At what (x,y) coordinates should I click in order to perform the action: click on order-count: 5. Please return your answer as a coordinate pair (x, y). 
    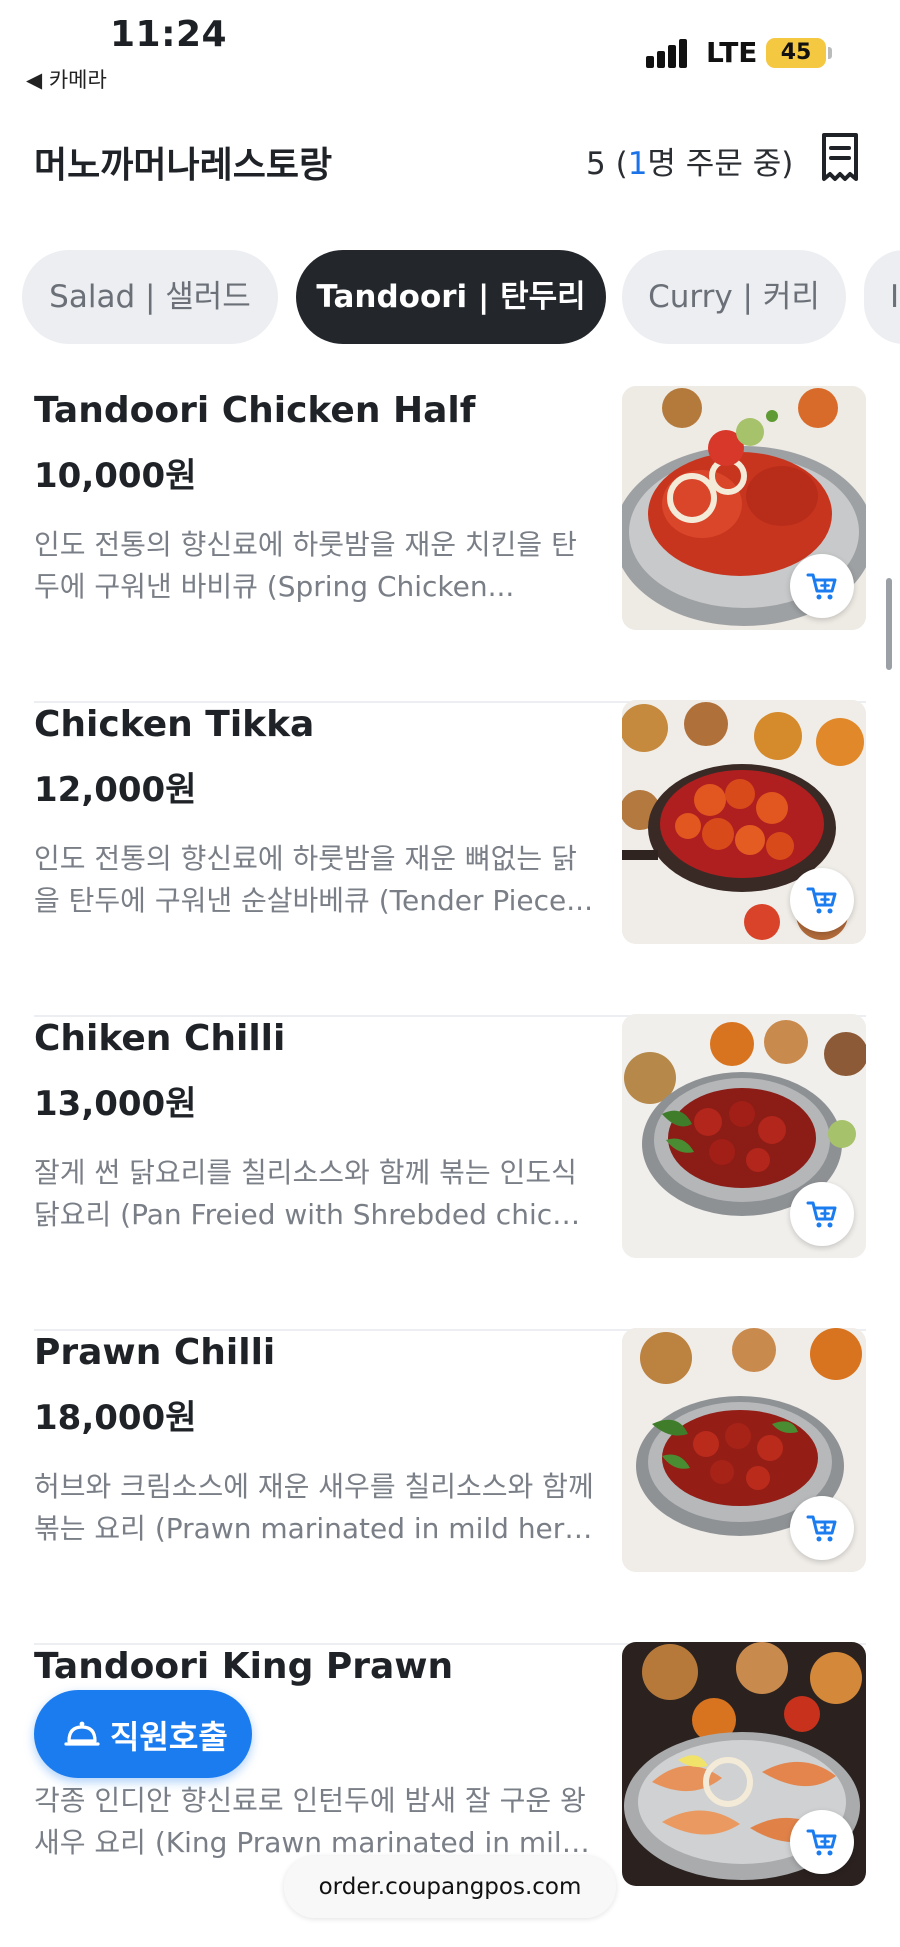
    Looking at the image, I should click on (596, 164).